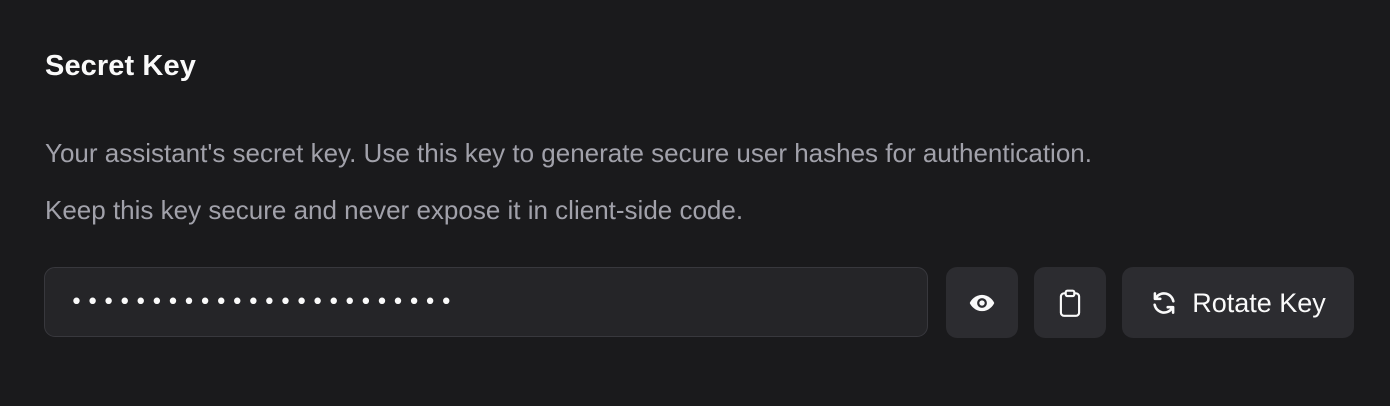  Describe the element at coordinates (1259, 302) in the screenshot. I see `rotate-key-label: Rotate Key` at that location.